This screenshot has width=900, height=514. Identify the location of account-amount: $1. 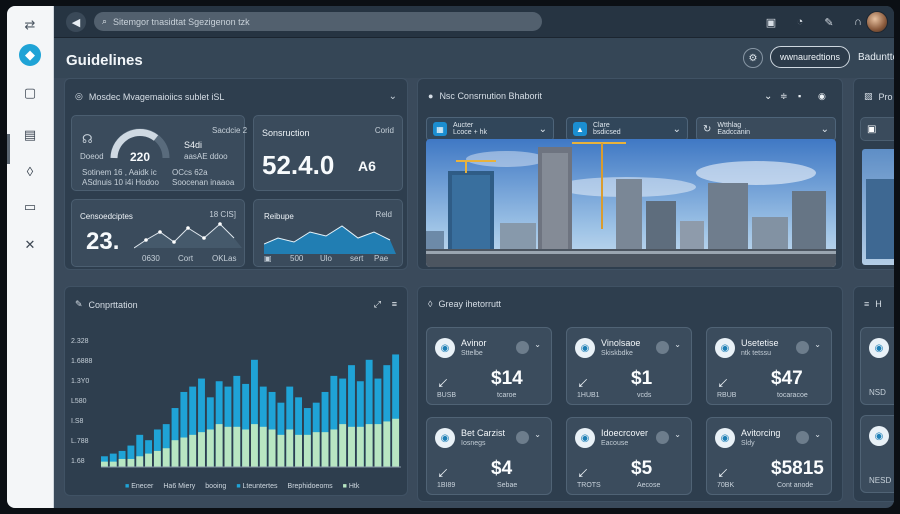
(642, 378).